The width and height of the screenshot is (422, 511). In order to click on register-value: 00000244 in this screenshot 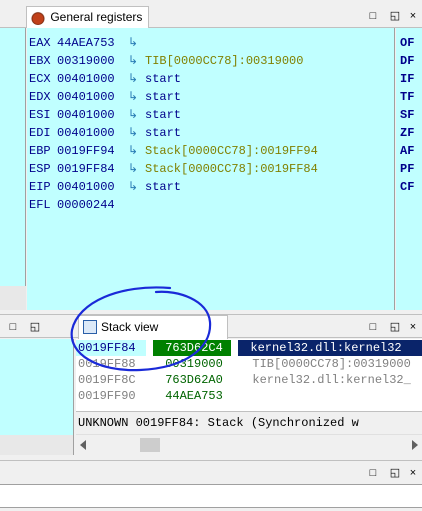, I will do `click(89, 205)`.